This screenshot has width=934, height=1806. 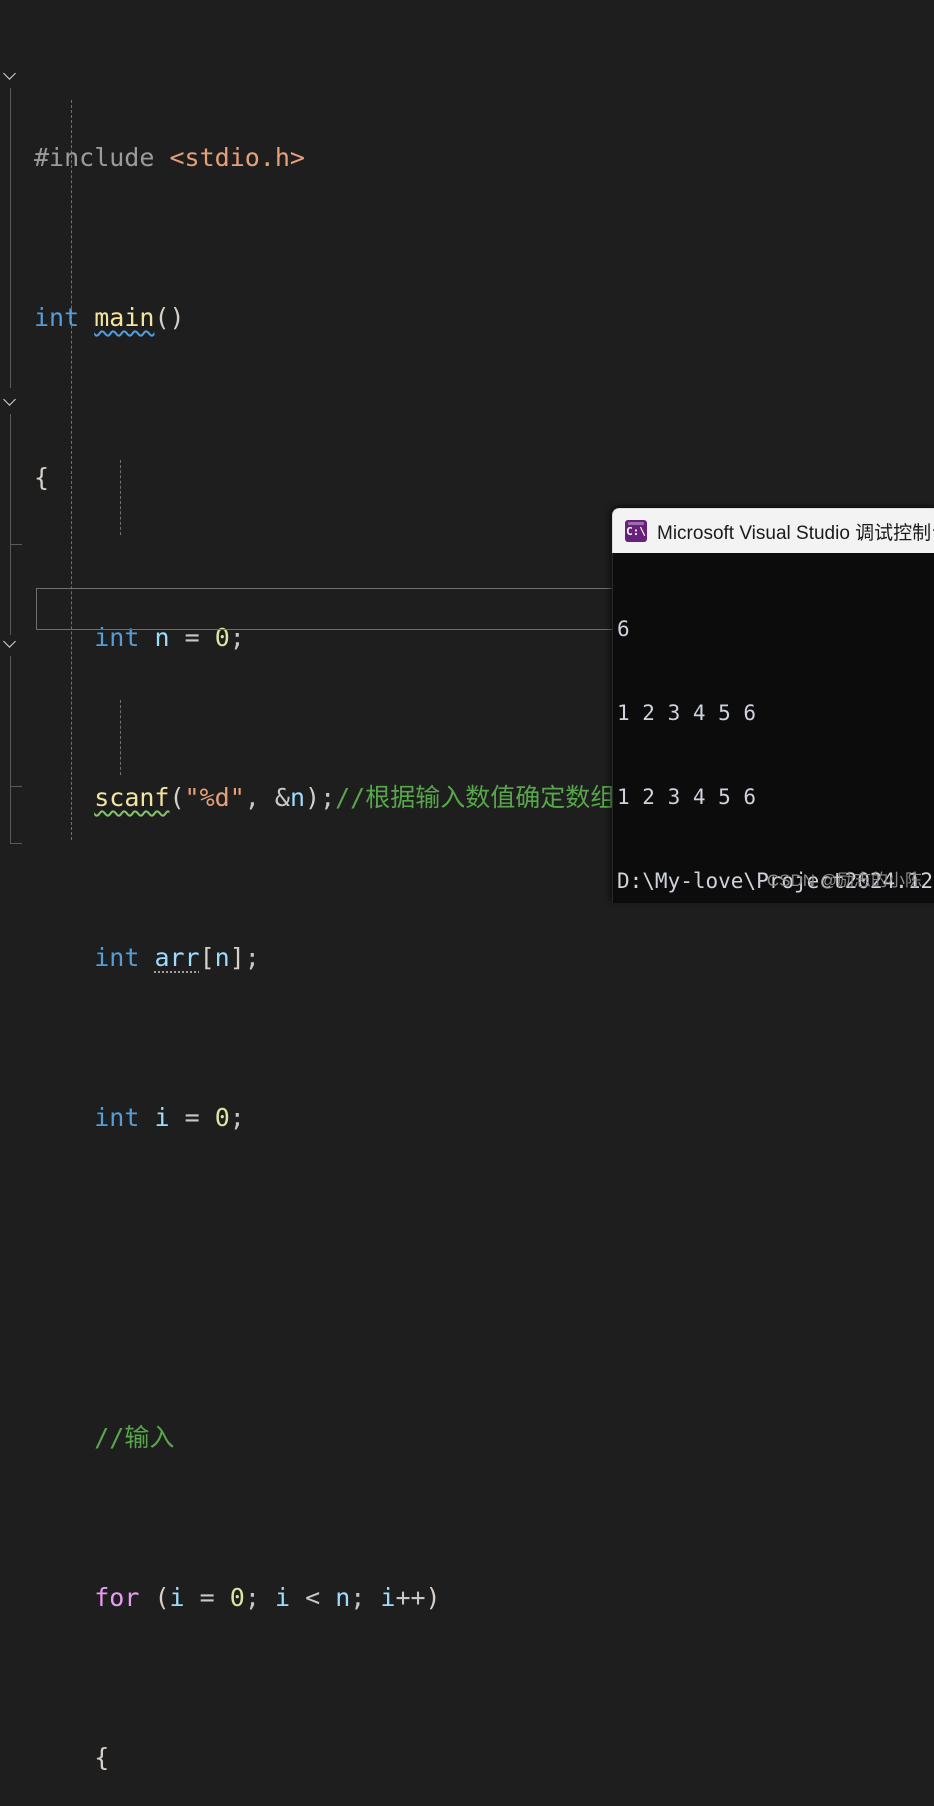 I want to click on token-keyword-for: for, so click(x=117, y=1597).